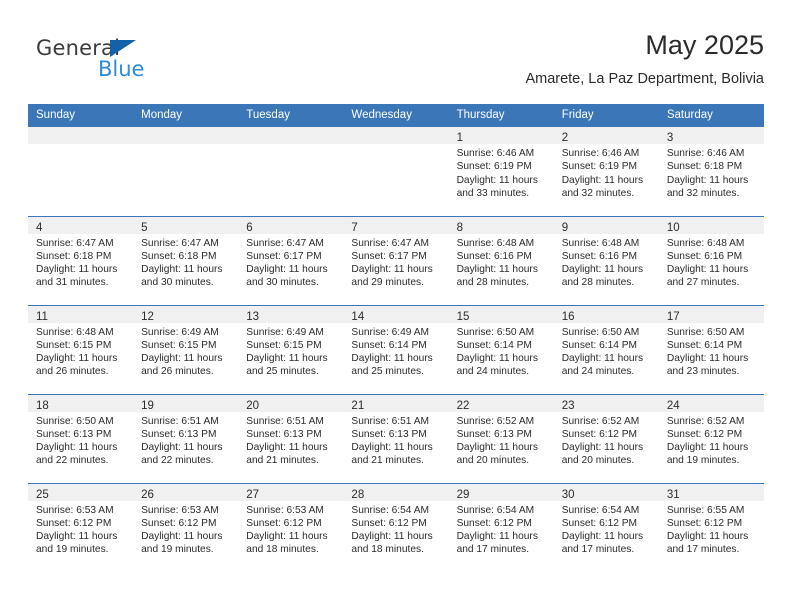 The height and width of the screenshot is (612, 792). What do you see at coordinates (673, 405) in the screenshot?
I see `day-number: 24` at bounding box center [673, 405].